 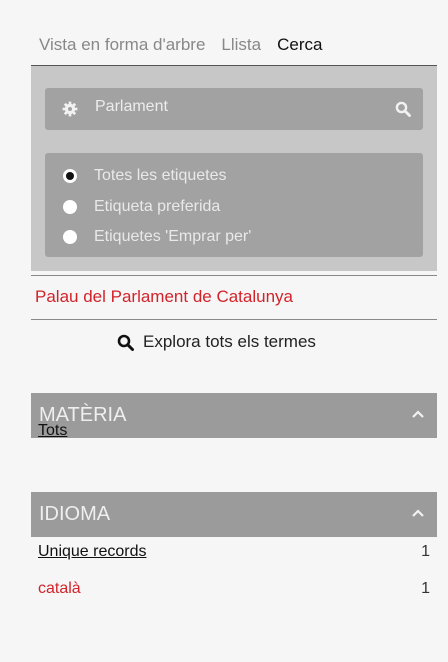 What do you see at coordinates (299, 45) in the screenshot?
I see `tab-search: Cerca` at bounding box center [299, 45].